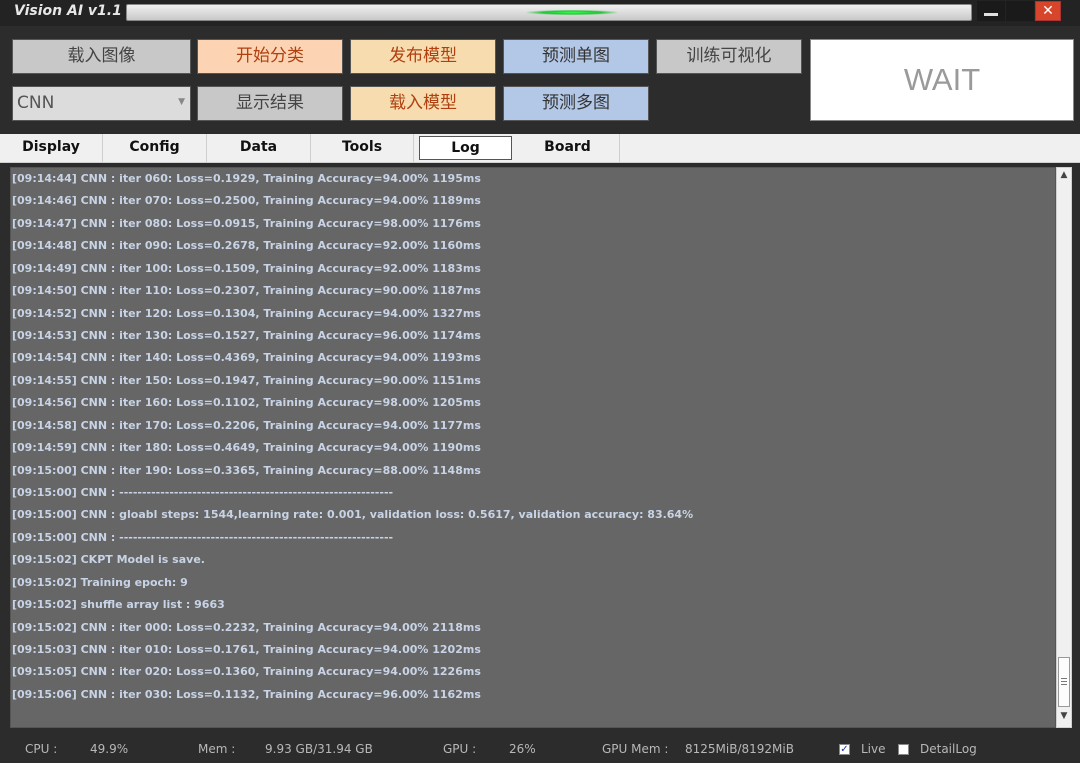  Describe the element at coordinates (1020, 11) in the screenshot. I see `maximize-button` at that location.